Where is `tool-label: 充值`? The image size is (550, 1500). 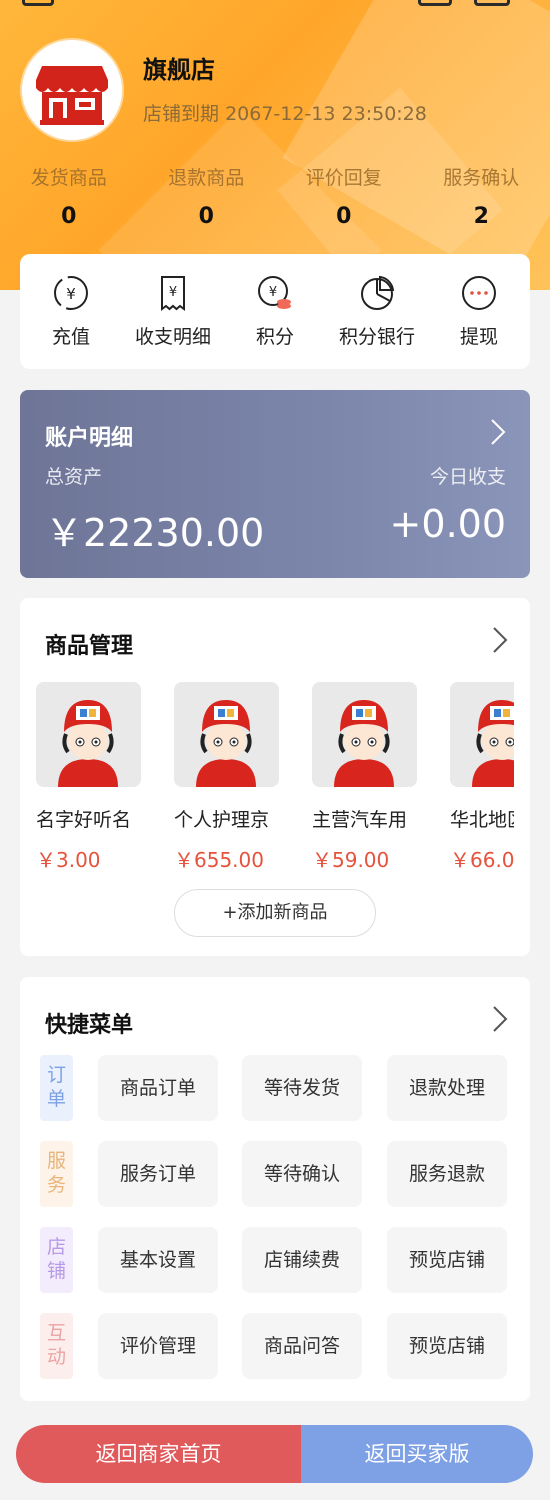
tool-label: 充值 is located at coordinates (70, 337).